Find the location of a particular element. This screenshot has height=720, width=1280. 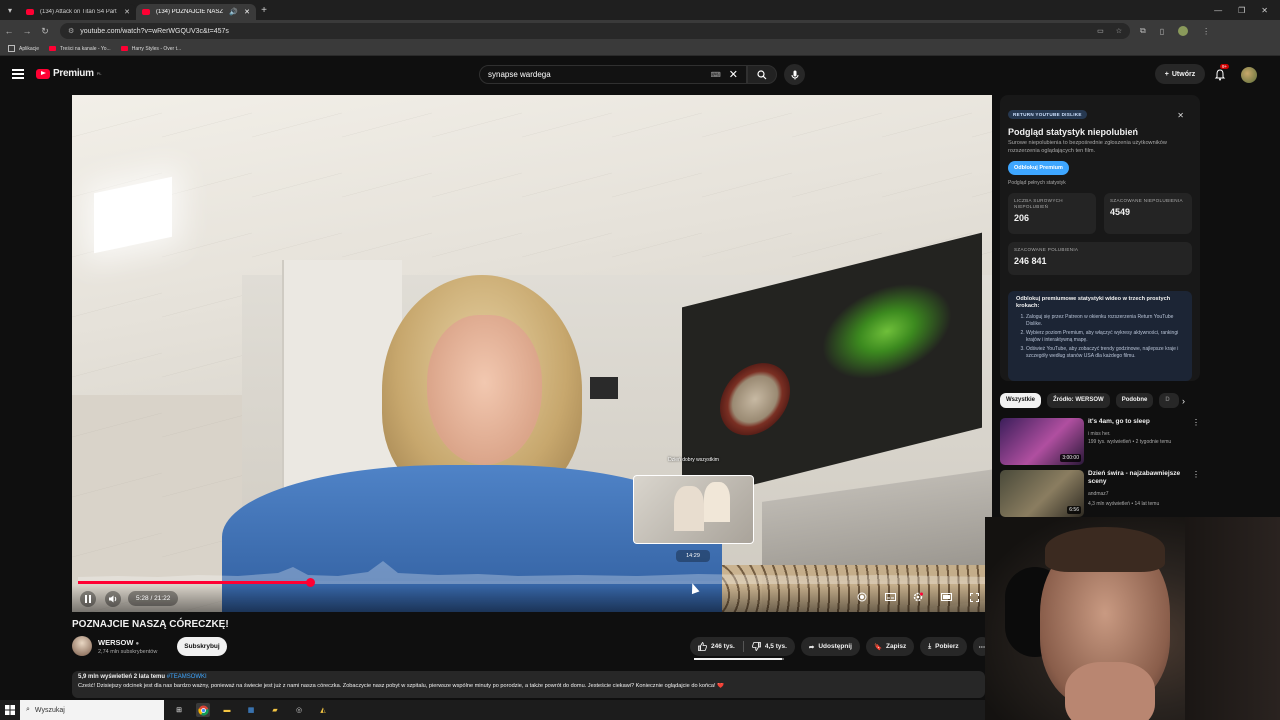

extensions-area: ⧉ ▯ ⋮ is located at coordinates (1175, 31).